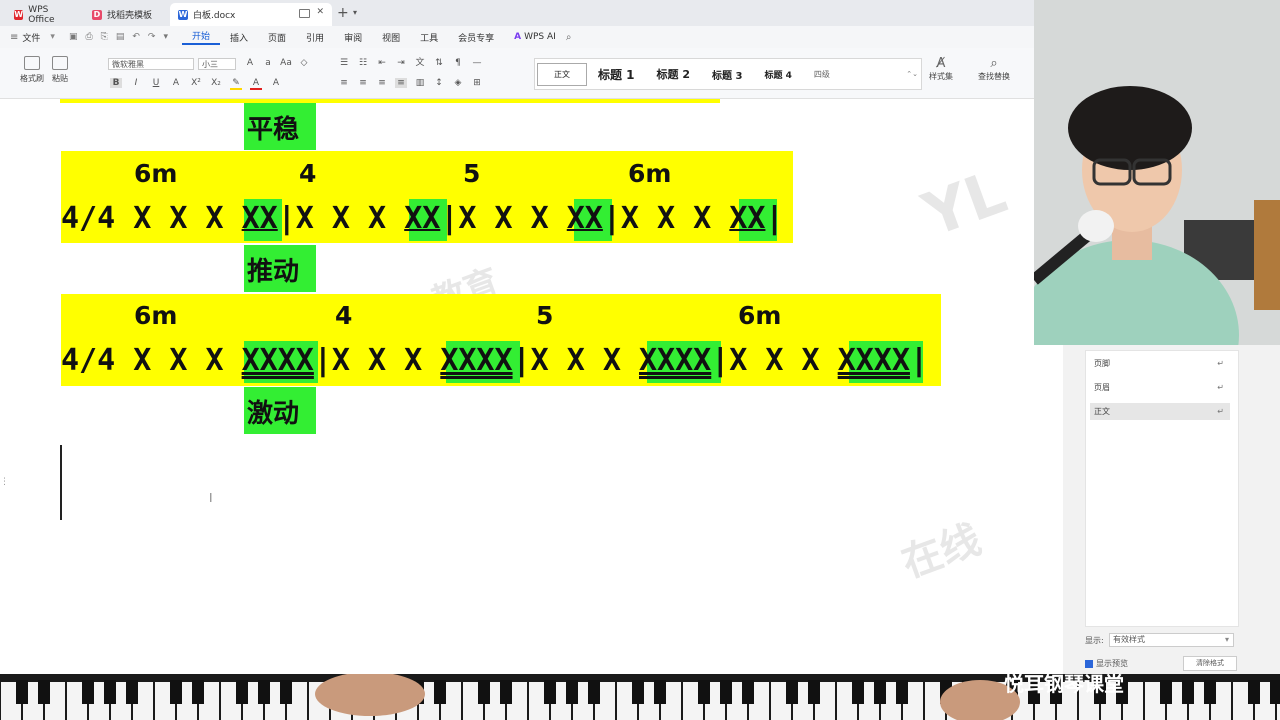  I want to click on format-painter-button: 格式刷, so click(32, 70).